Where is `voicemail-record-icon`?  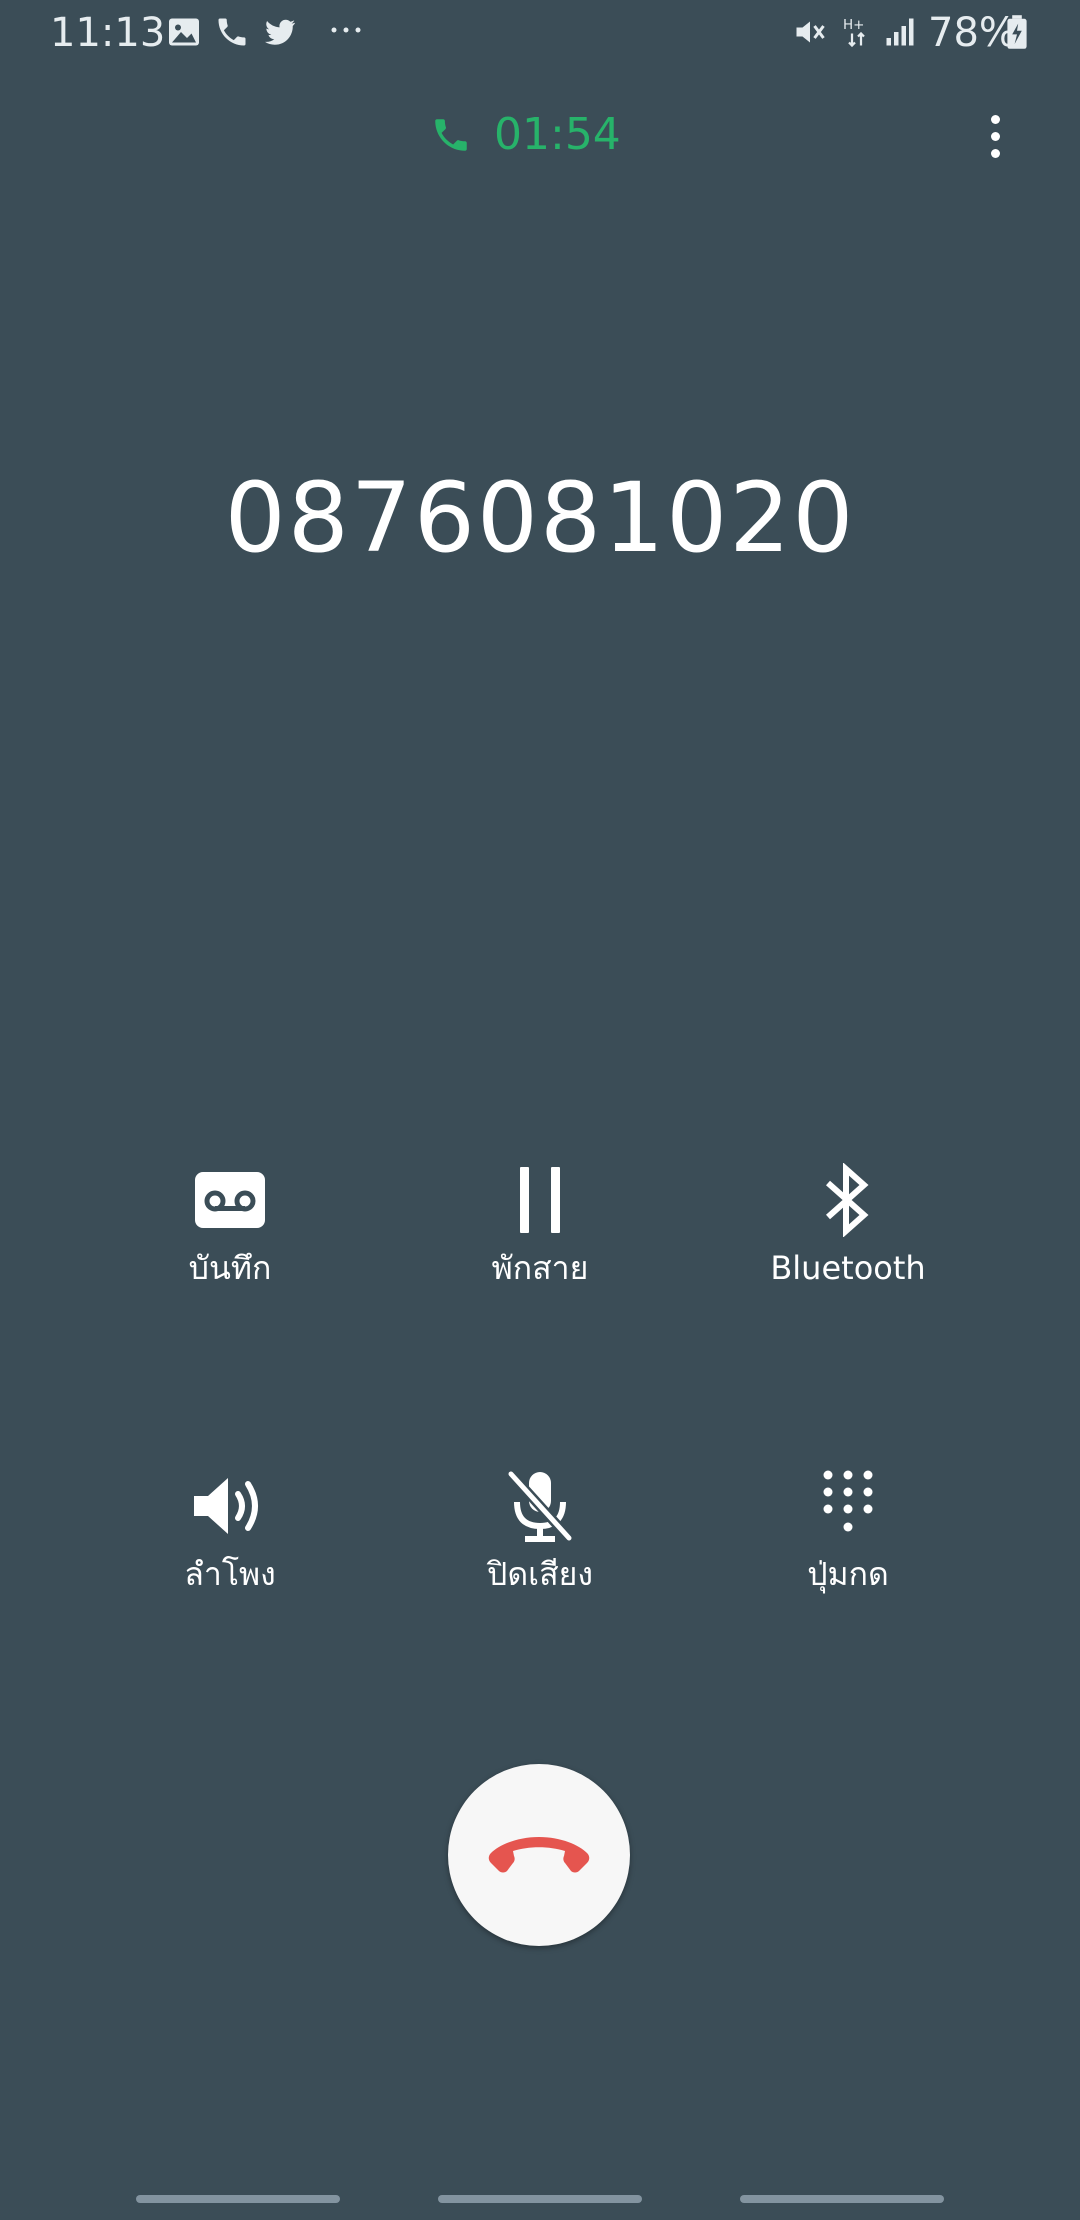
voicemail-record-icon is located at coordinates (230, 1200).